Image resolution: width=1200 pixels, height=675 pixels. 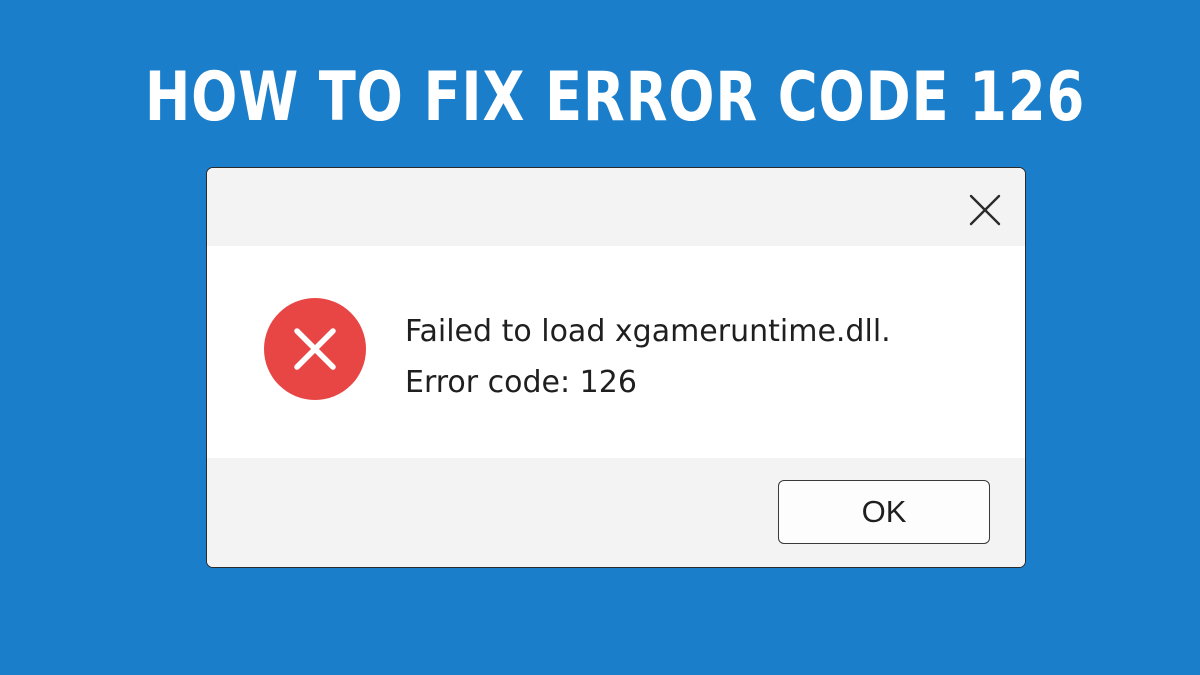 I want to click on error-message-line2: Error code: 126, so click(x=521, y=382).